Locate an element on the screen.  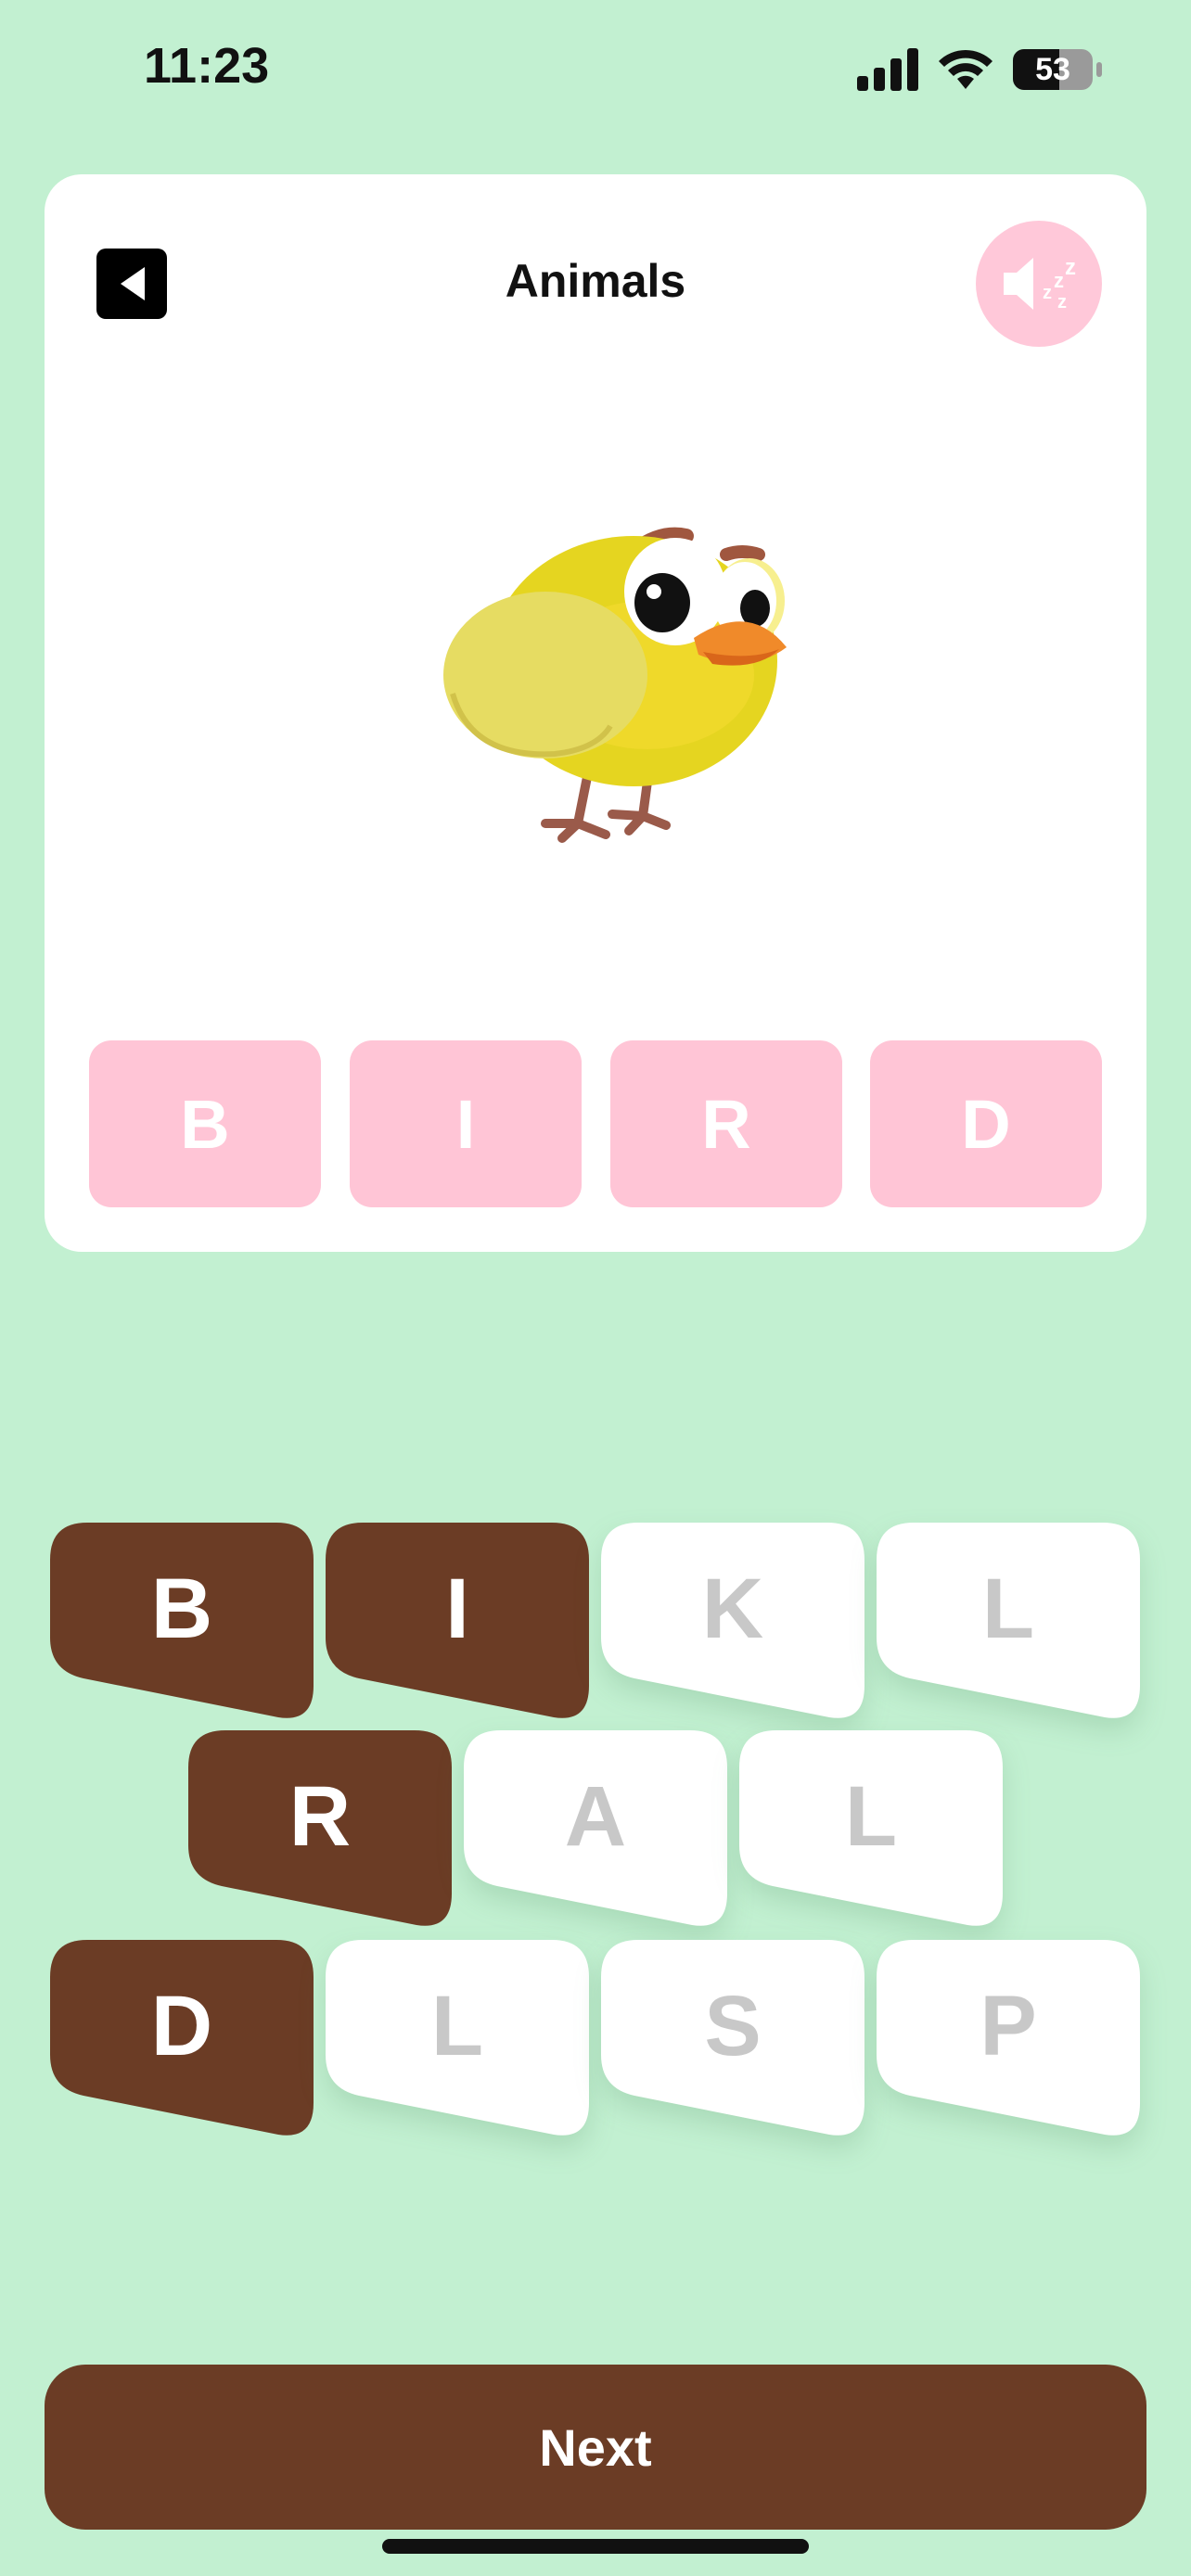
letter-tile: K is located at coordinates (732, 1623).